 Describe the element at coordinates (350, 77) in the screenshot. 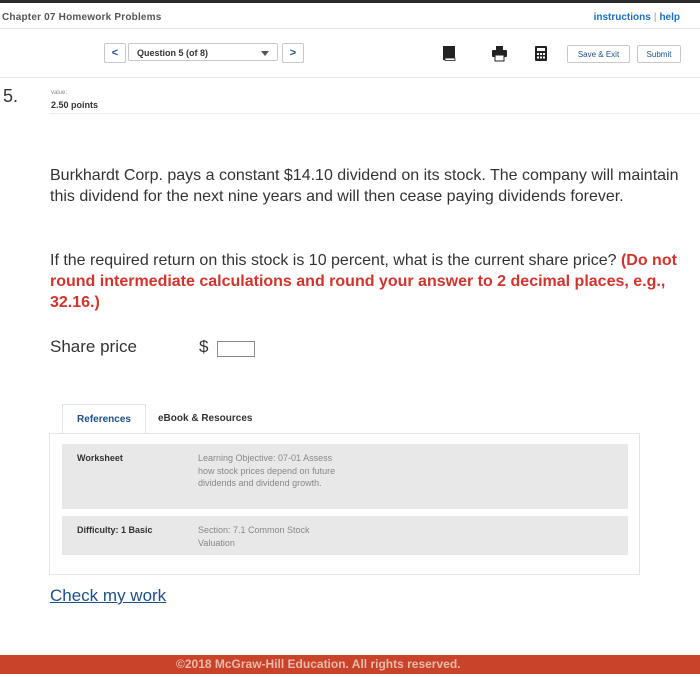

I see `toolbar-divider` at that location.